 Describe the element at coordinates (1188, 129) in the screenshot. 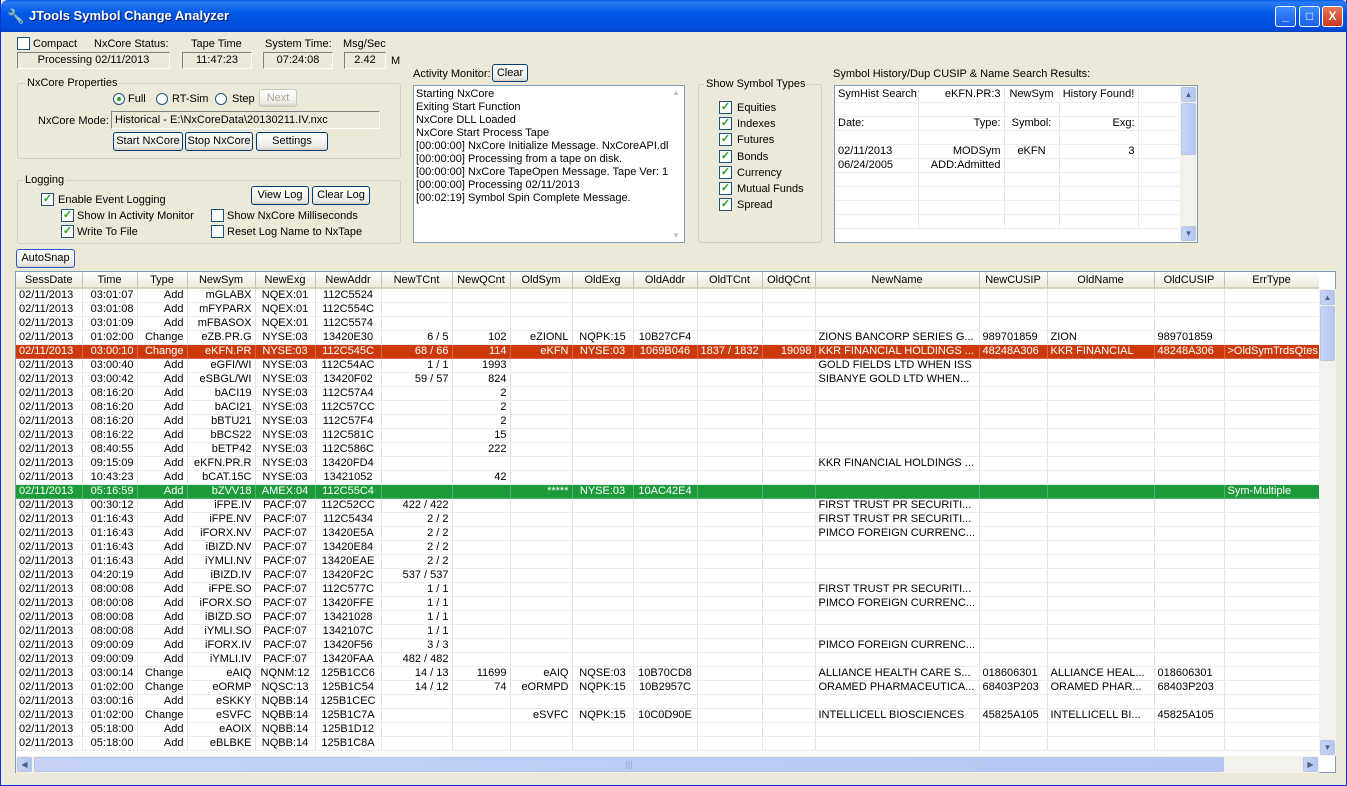

I see `history-scroll-thumb` at that location.